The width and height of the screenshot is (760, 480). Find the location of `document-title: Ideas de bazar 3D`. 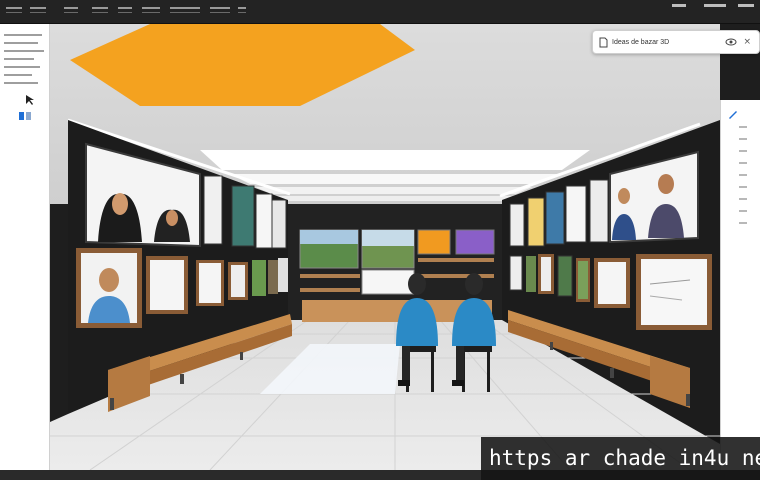

document-title: Ideas de bazar 3D is located at coordinates (641, 42).